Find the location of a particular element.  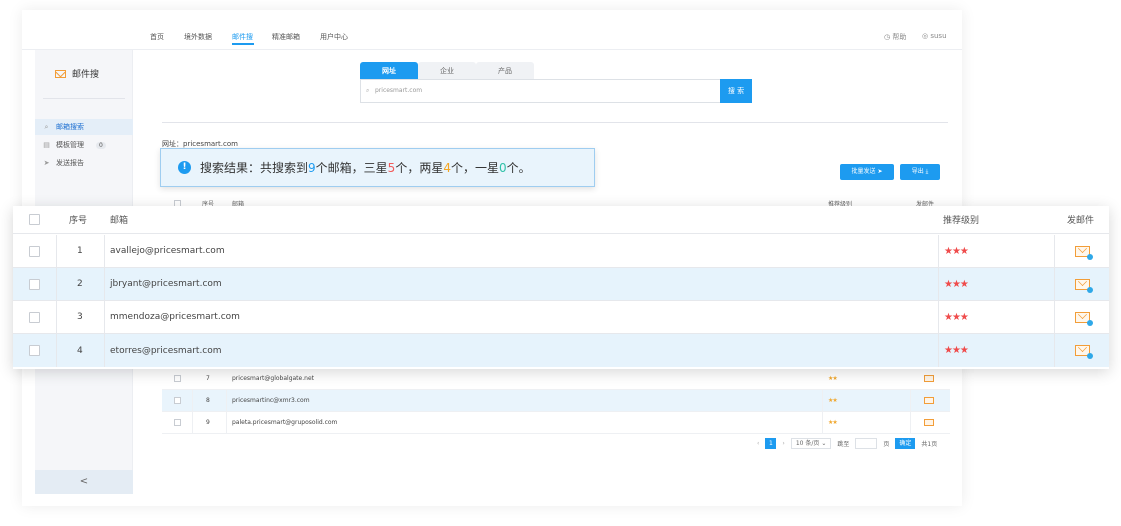

clock-icon: ◷ is located at coordinates (887, 37).